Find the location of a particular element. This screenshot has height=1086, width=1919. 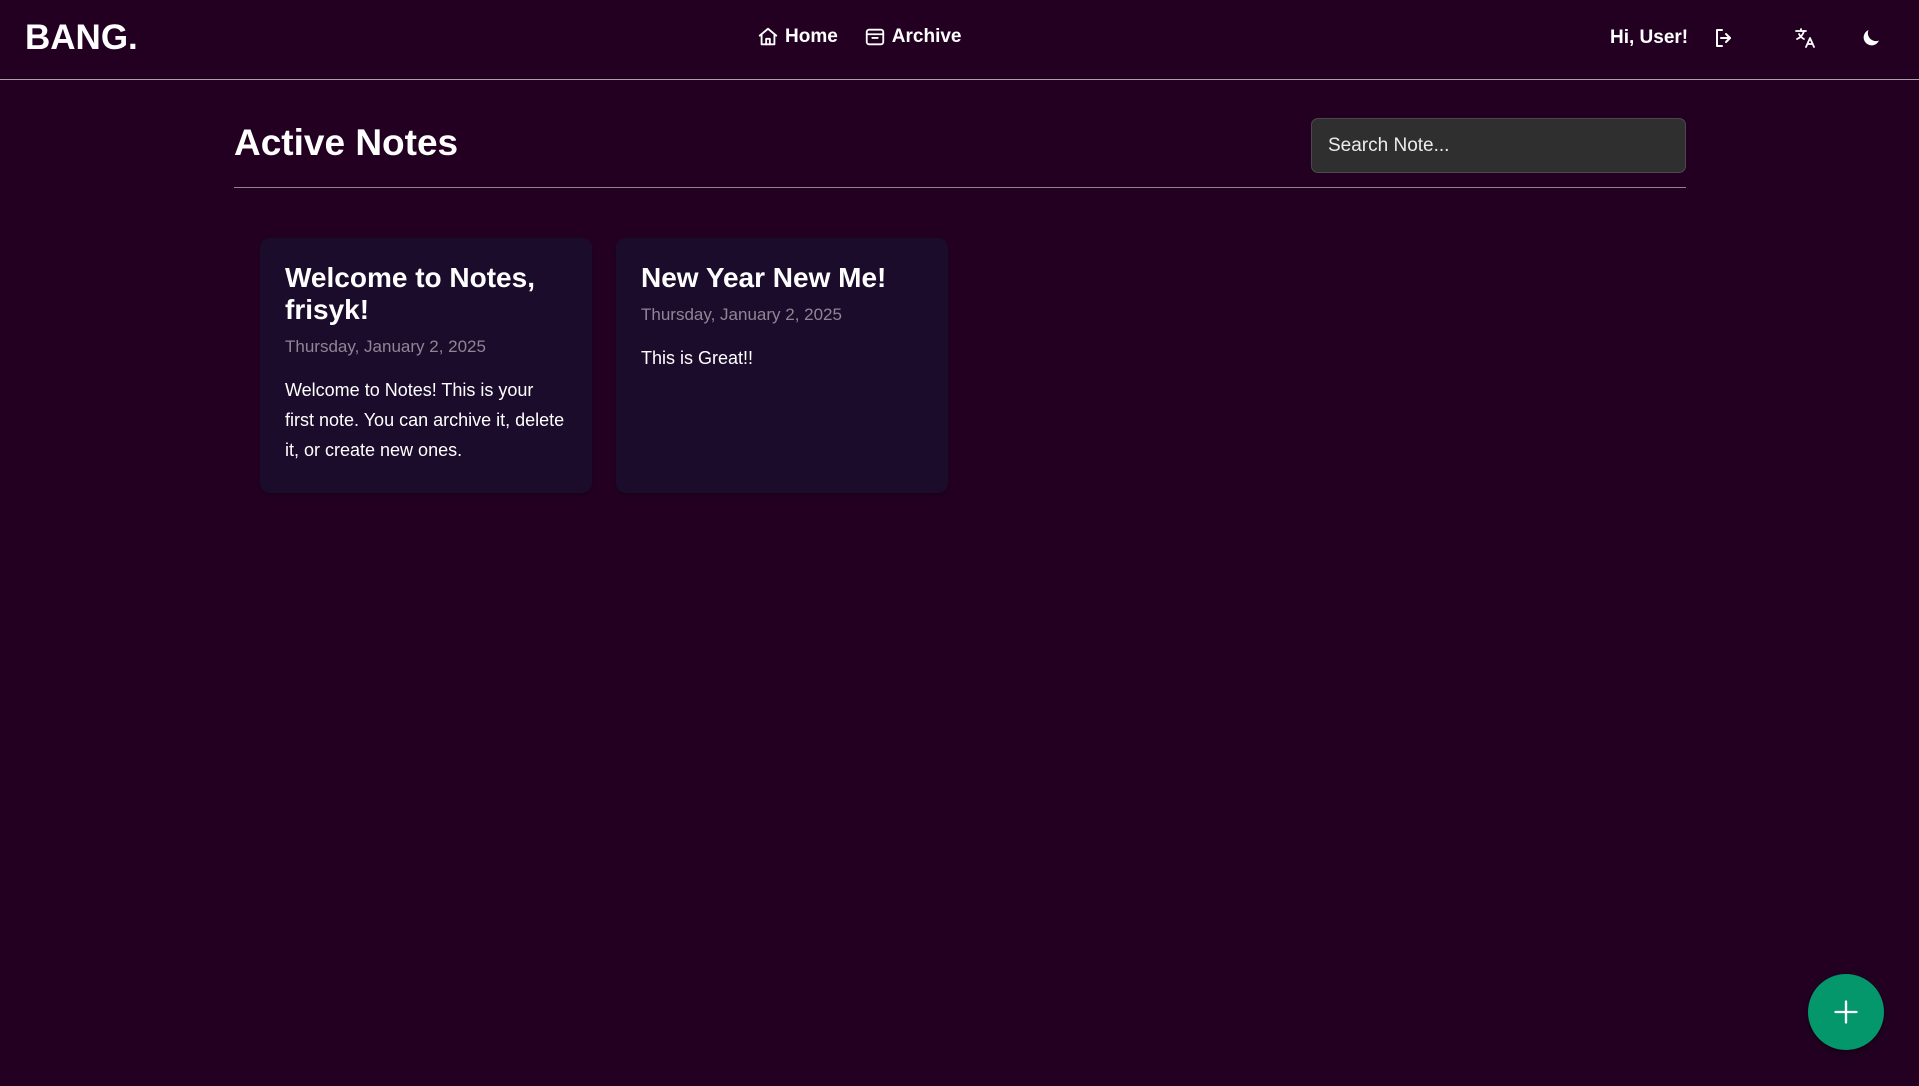

search-input is located at coordinates (1498, 145).